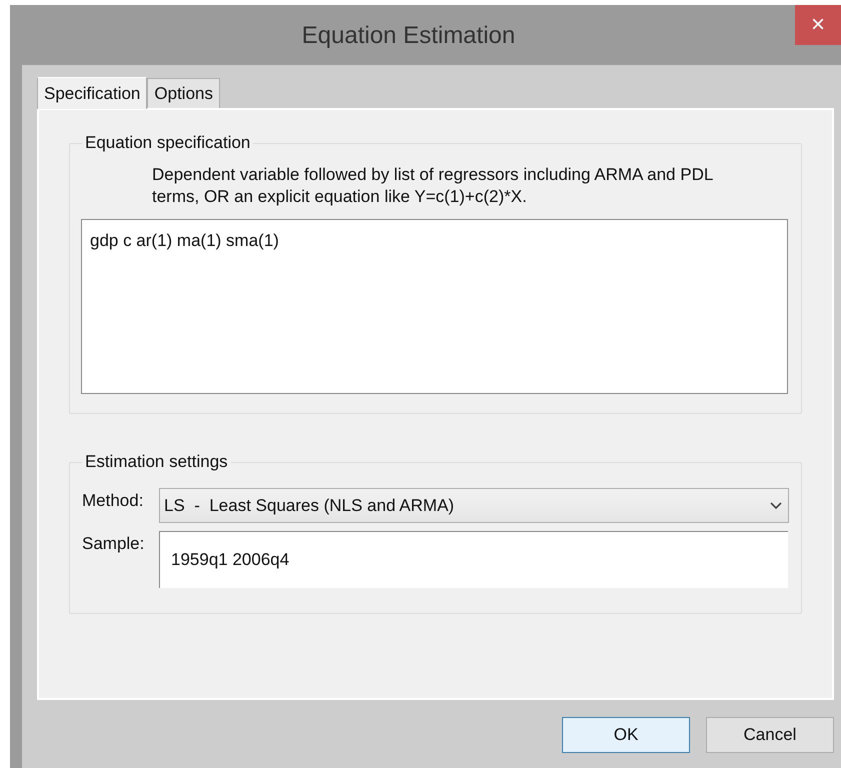 Image resolution: width=841 pixels, height=768 pixels. What do you see at coordinates (156, 462) in the screenshot?
I see `group-legend: Estimation settings` at bounding box center [156, 462].